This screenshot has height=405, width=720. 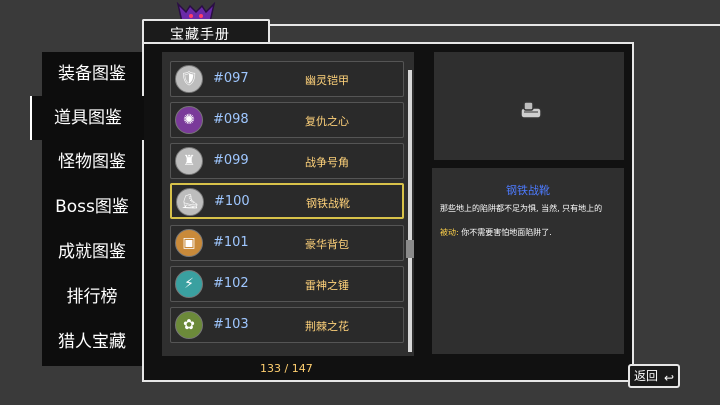 What do you see at coordinates (200, 35) in the screenshot?
I see `page-title: 宝藏手册` at bounding box center [200, 35].